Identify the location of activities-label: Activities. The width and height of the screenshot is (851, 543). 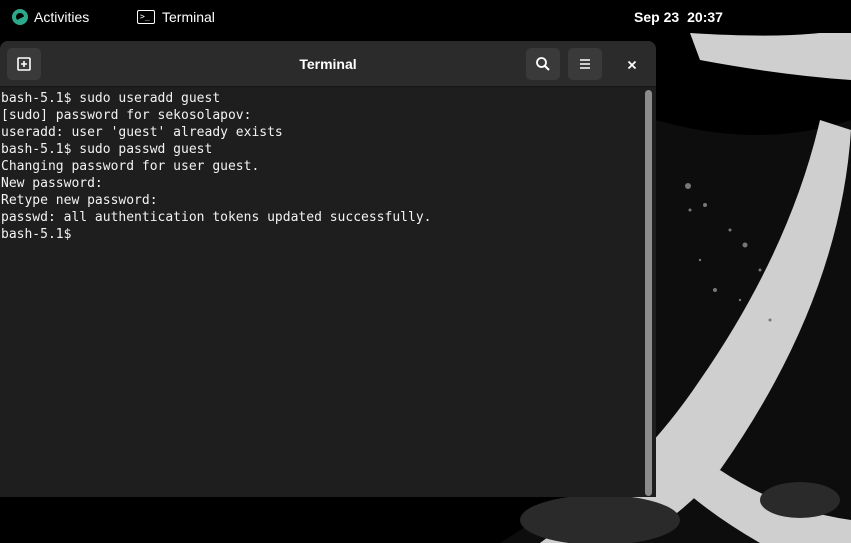
(62, 16).